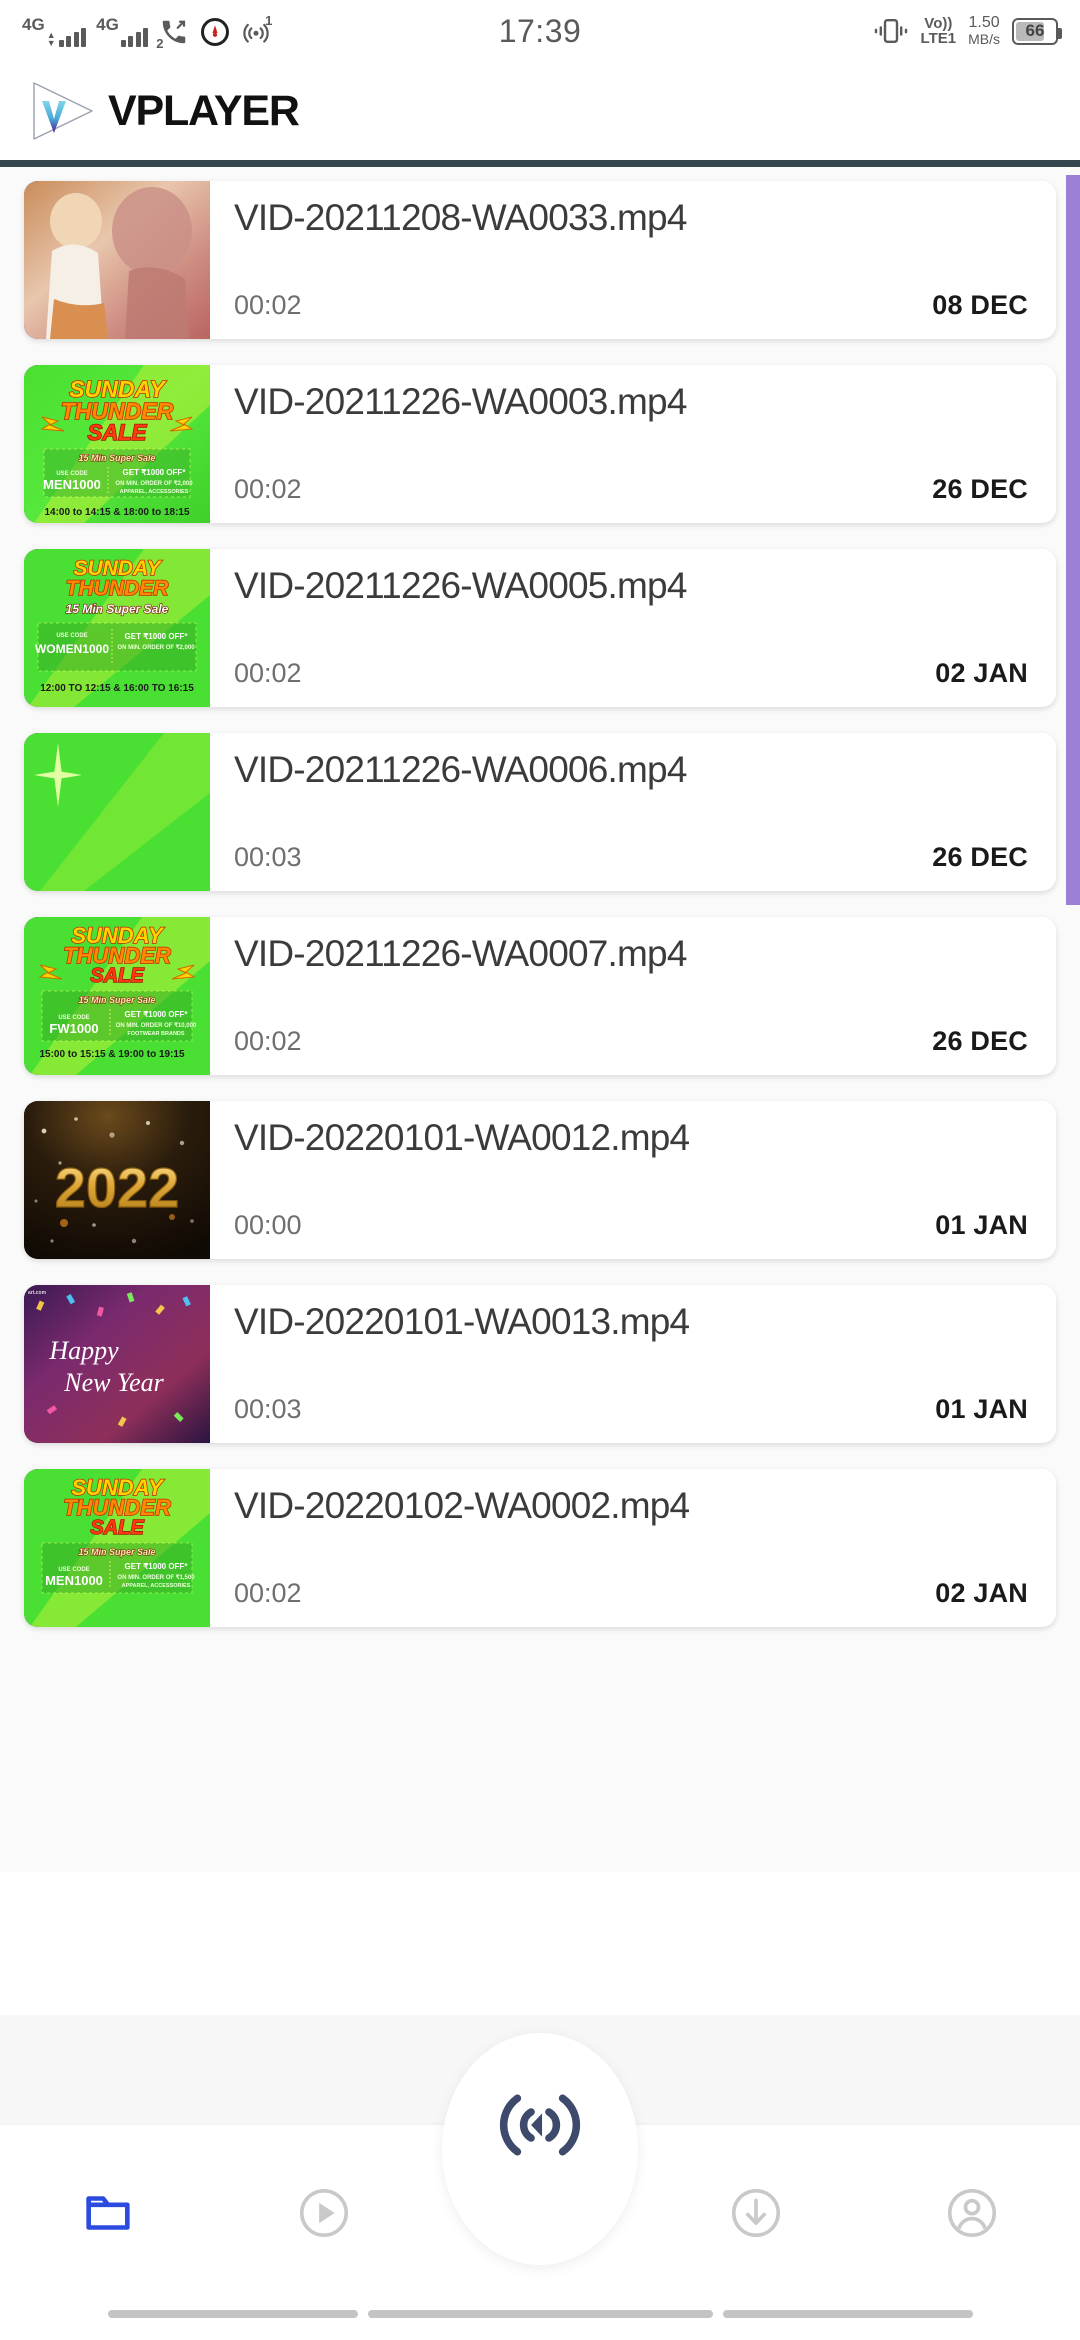 The image size is (1080, 2340). I want to click on list-item: VID-20211226-WA0006.mp4 00:03 26 DEC, so click(540, 812).